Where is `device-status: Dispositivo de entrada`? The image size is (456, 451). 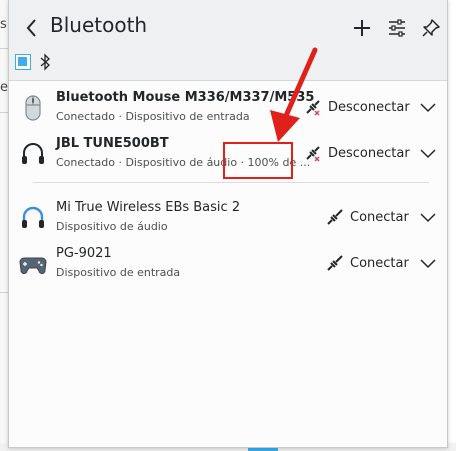 device-status: Dispositivo de entrada is located at coordinates (118, 272).